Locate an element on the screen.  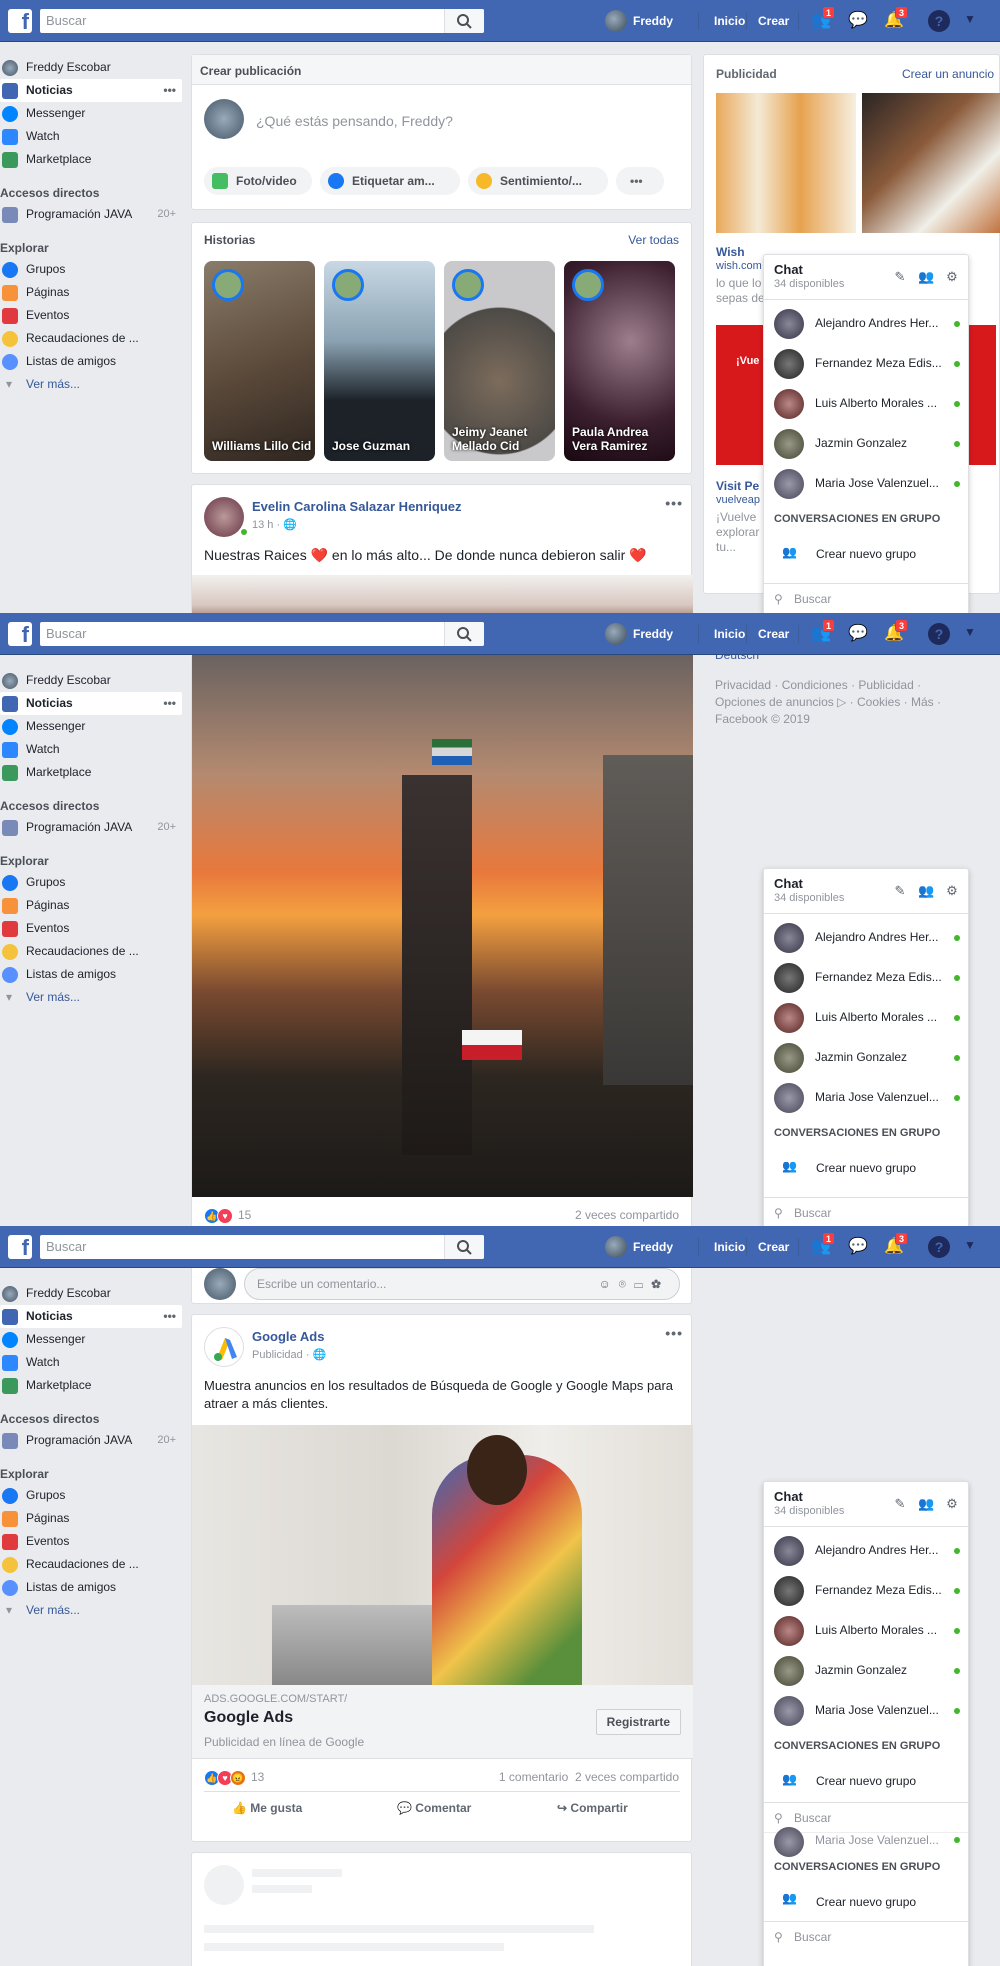
sidebar-item-pages: Páginas is located at coordinates (91, 905).